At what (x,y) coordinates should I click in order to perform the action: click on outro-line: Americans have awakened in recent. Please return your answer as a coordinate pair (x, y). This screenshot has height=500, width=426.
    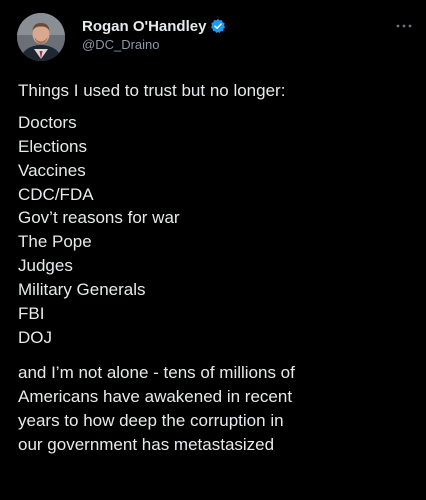
    Looking at the image, I should click on (155, 396).